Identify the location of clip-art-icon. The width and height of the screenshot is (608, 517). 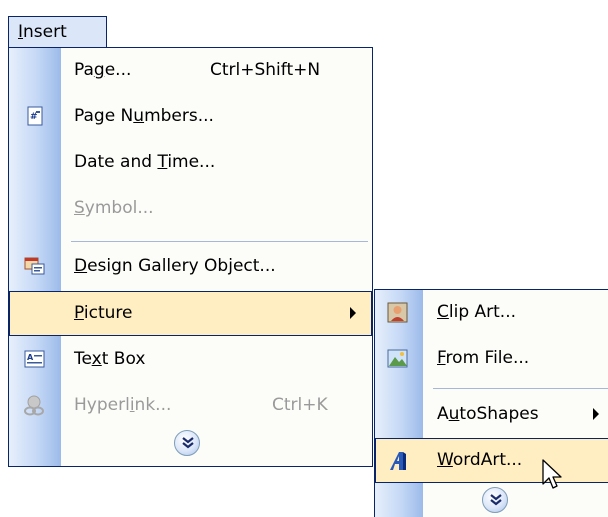
(397, 312).